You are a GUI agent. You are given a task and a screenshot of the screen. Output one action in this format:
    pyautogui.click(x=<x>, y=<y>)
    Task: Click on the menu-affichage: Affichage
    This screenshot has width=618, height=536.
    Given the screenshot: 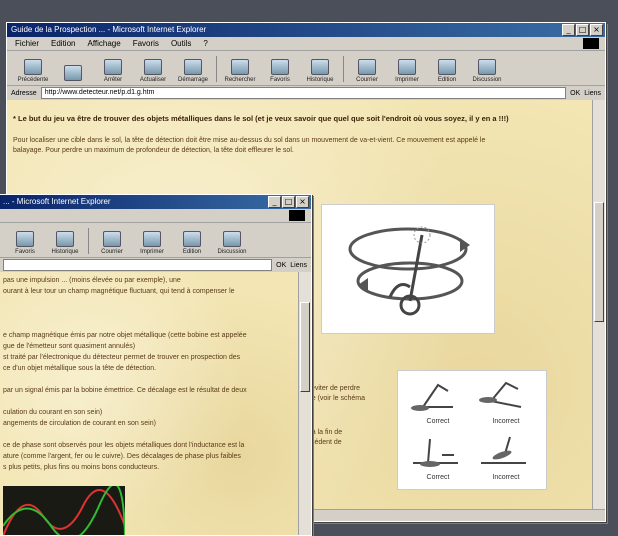 What is the action you would take?
    pyautogui.click(x=103, y=43)
    